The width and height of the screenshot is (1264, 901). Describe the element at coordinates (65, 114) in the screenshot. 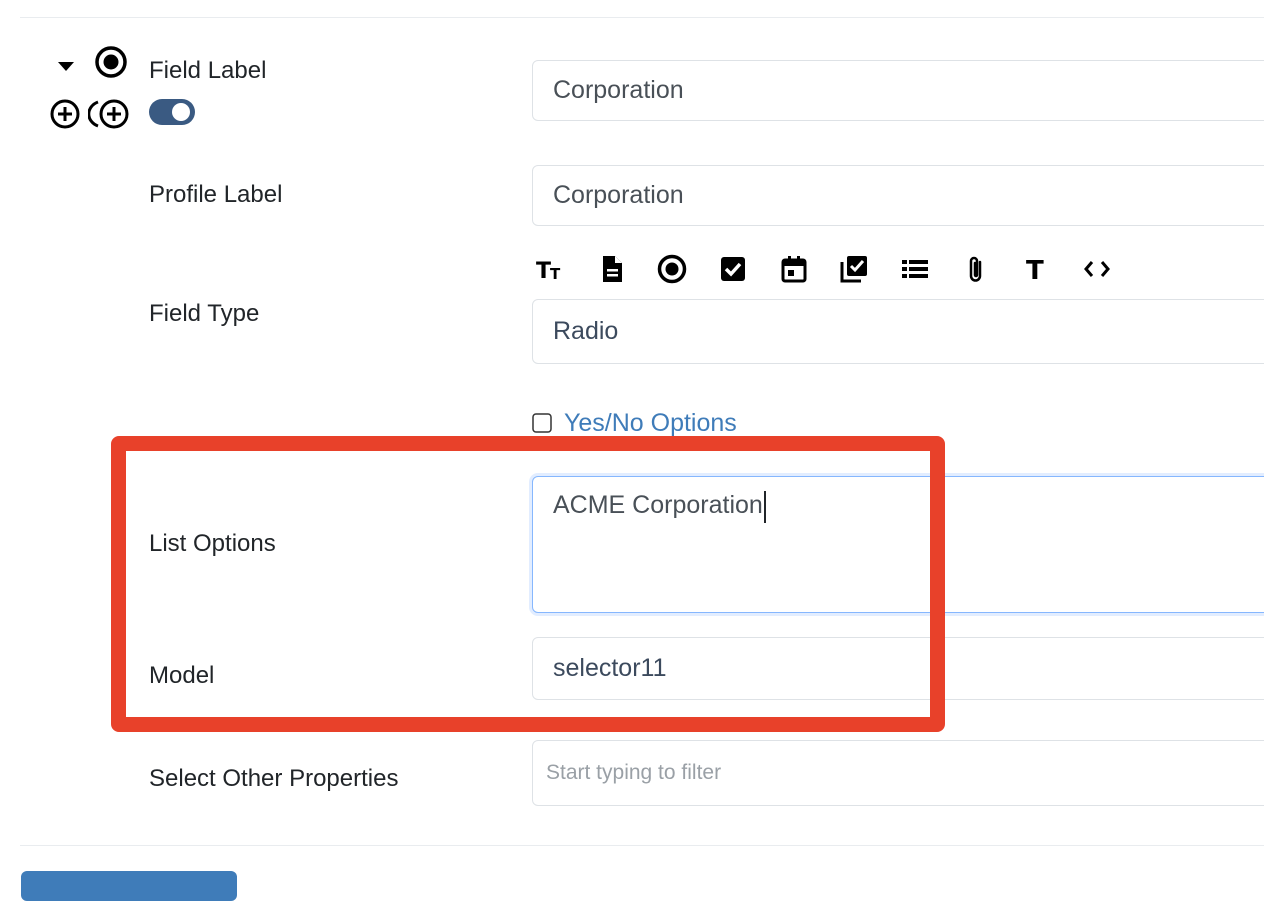

I see `add-field-icon` at that location.